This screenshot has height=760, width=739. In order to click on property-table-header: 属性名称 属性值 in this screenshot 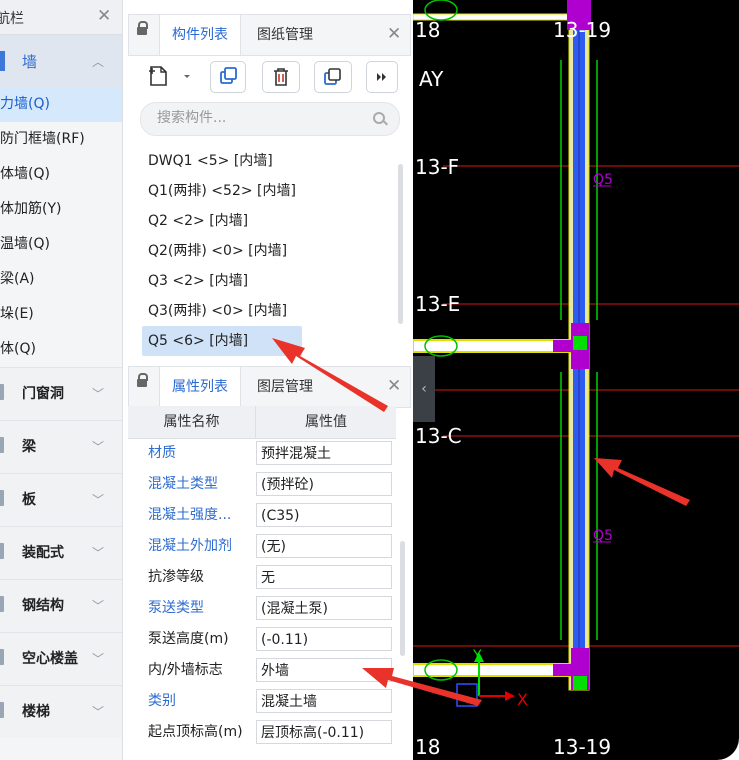, I will do `click(262, 422)`.